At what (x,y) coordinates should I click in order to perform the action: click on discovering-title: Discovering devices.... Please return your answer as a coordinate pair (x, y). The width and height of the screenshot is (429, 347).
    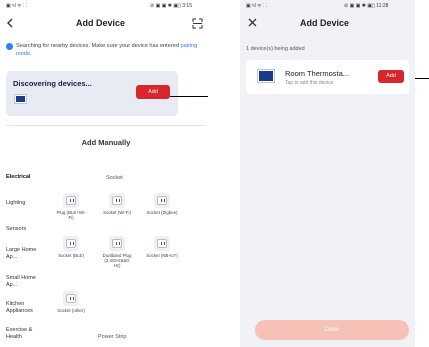
    Looking at the image, I should click on (52, 83).